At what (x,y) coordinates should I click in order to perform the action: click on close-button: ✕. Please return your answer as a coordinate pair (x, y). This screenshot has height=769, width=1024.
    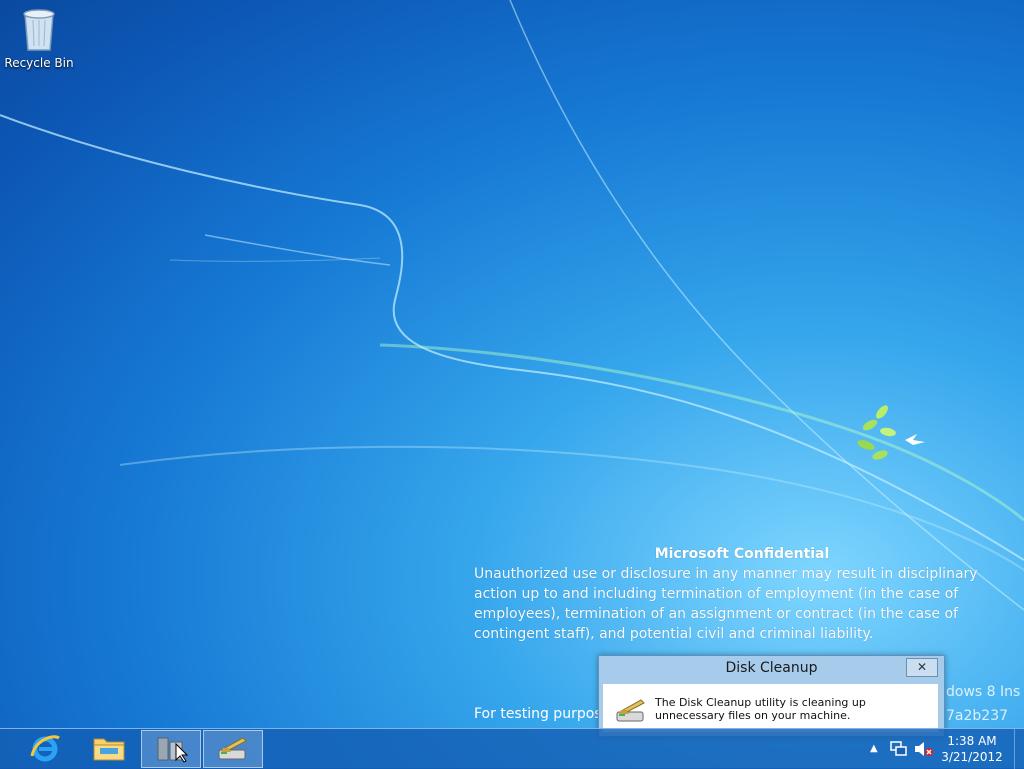
    Looking at the image, I should click on (922, 667).